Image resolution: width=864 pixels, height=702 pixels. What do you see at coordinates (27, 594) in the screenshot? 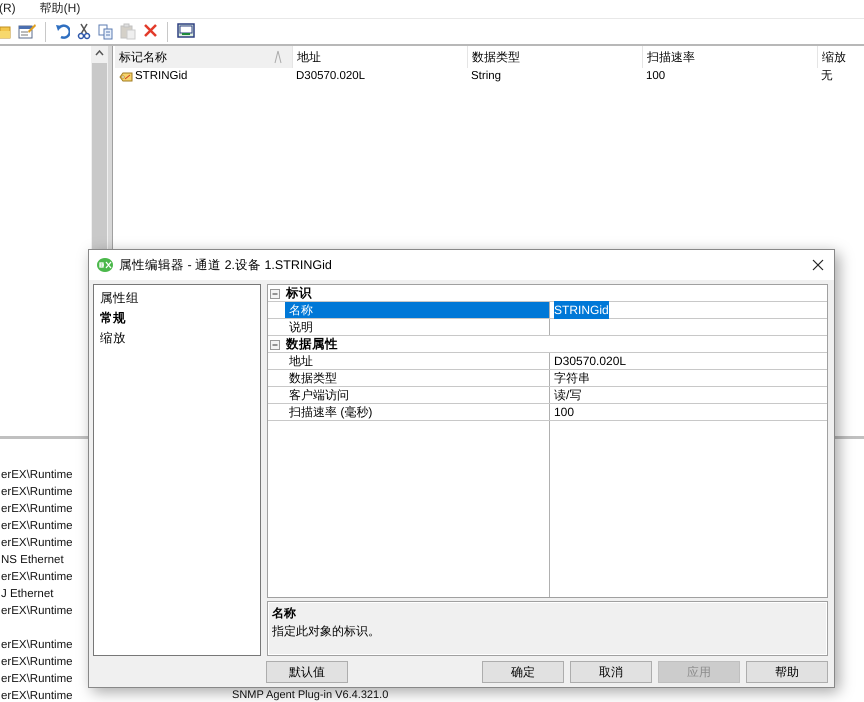
I see `log-line: J Ethernet` at bounding box center [27, 594].